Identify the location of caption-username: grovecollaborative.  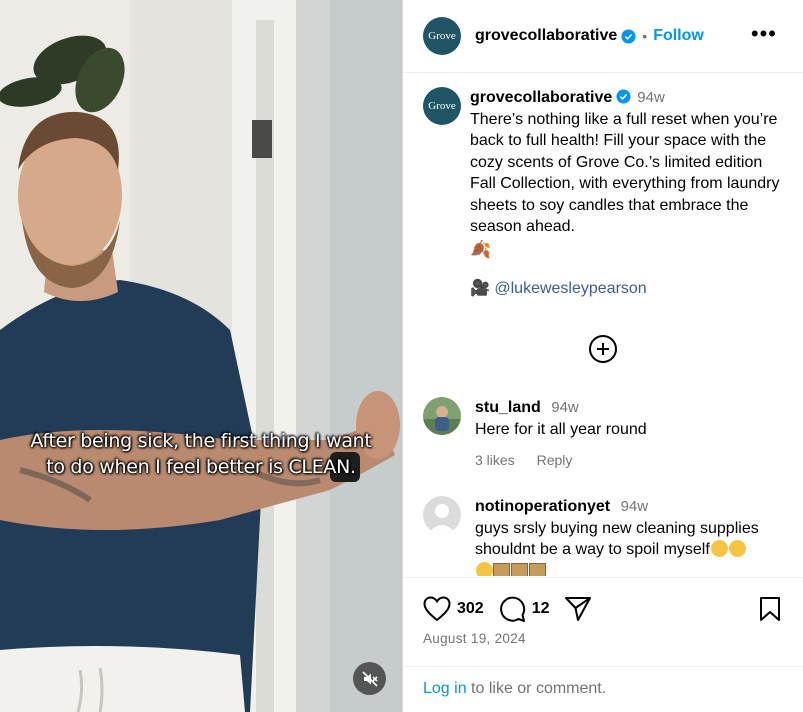
(541, 97).